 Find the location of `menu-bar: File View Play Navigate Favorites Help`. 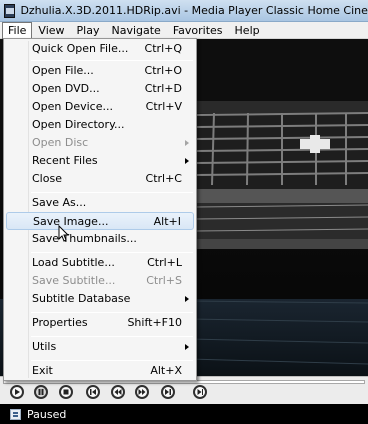

menu-bar: File View Play Navigate Favorites Help is located at coordinates (184, 30).